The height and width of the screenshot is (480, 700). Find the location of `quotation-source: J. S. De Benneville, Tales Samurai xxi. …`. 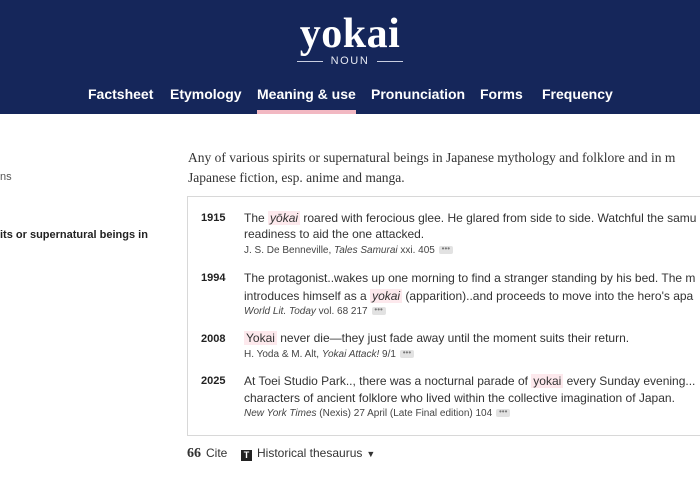

quotation-source: J. S. De Benneville, Tales Samurai xxi. … is located at coordinates (348, 250).